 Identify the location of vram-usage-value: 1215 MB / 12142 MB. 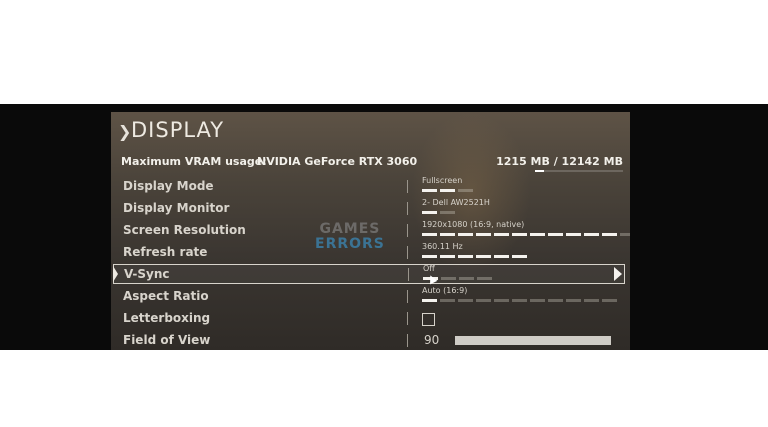
(559, 161).